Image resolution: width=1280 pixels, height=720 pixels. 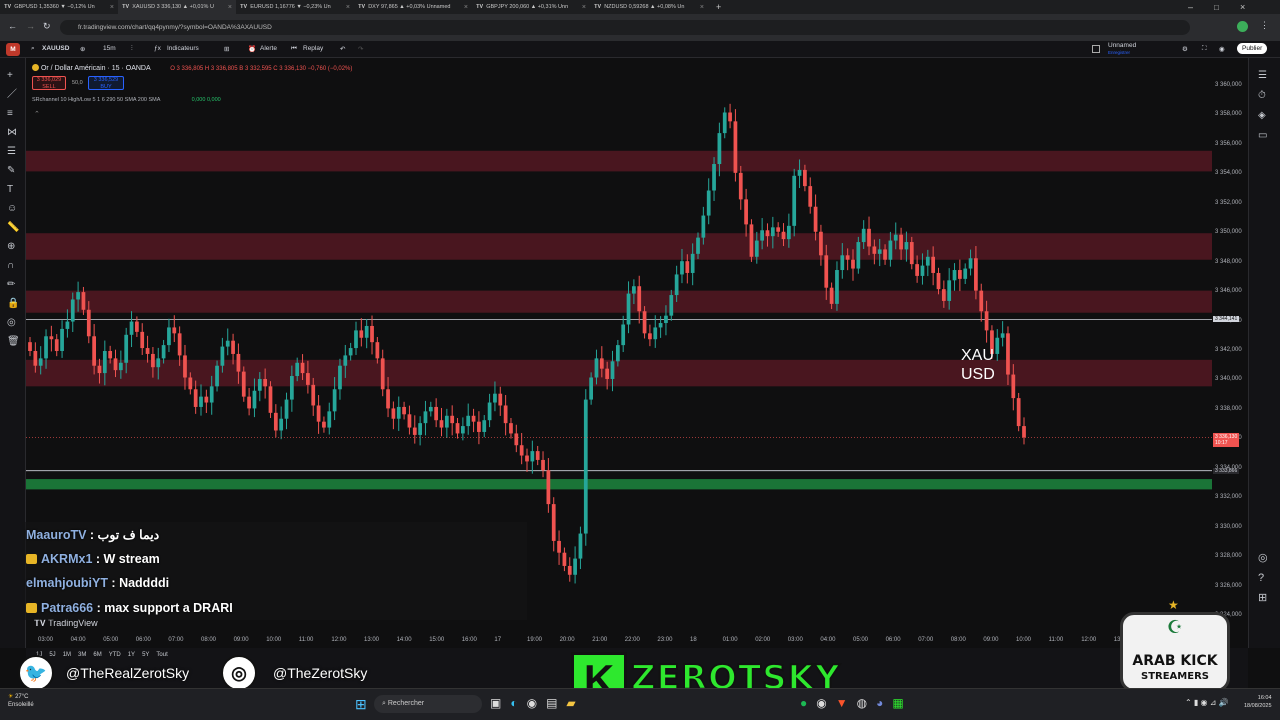 I want to click on grid-apps-icon: ⊞, so click(x=1263, y=598).